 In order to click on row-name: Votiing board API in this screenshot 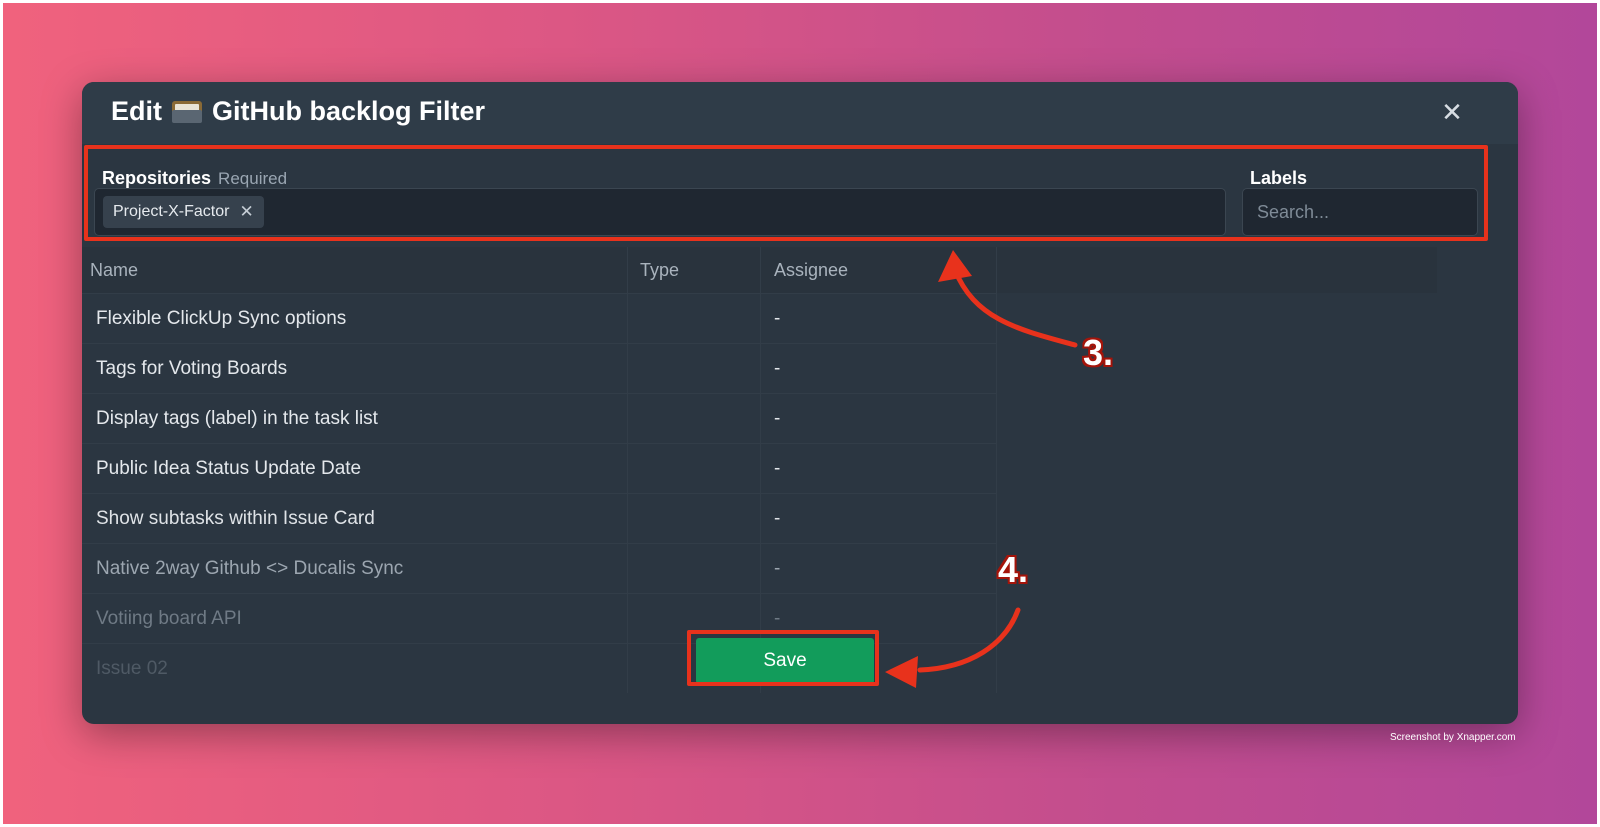, I will do `click(169, 618)`.